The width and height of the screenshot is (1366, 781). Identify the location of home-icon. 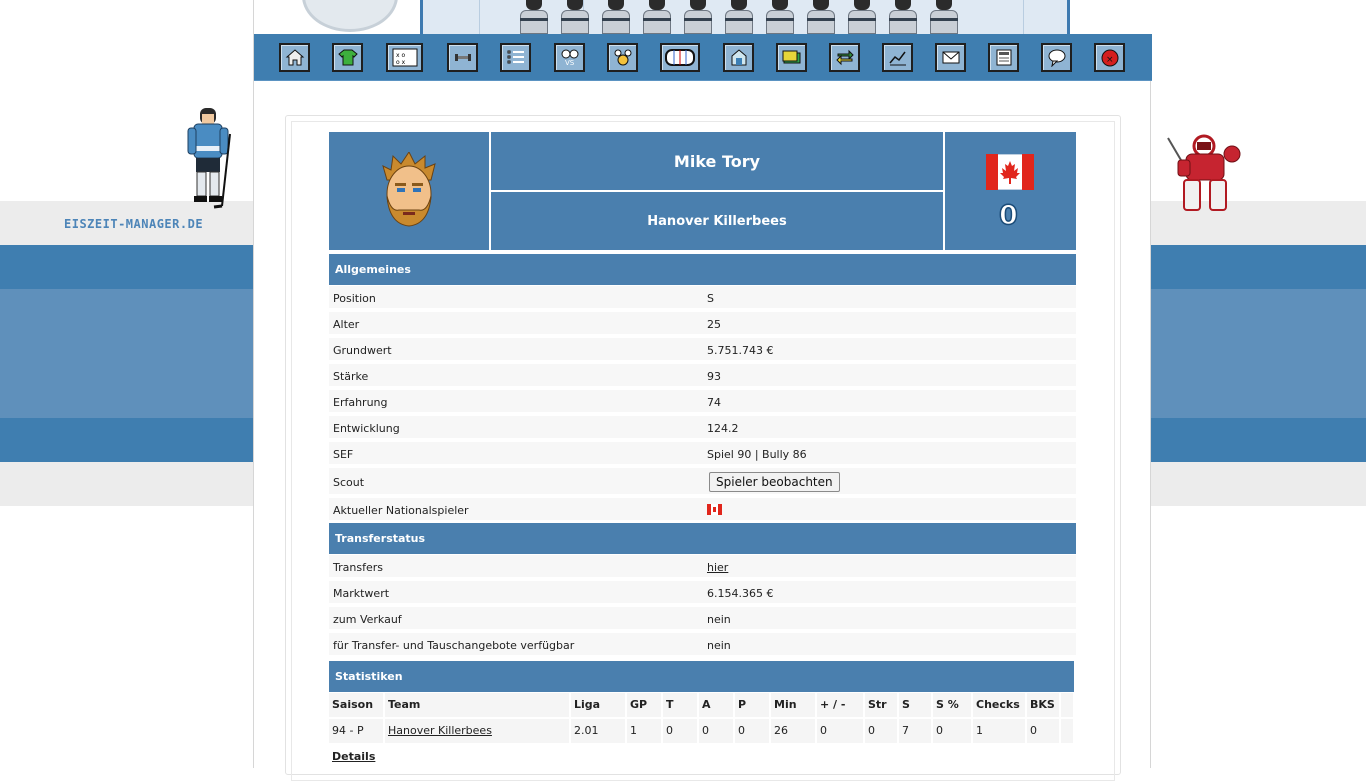
(294, 57).